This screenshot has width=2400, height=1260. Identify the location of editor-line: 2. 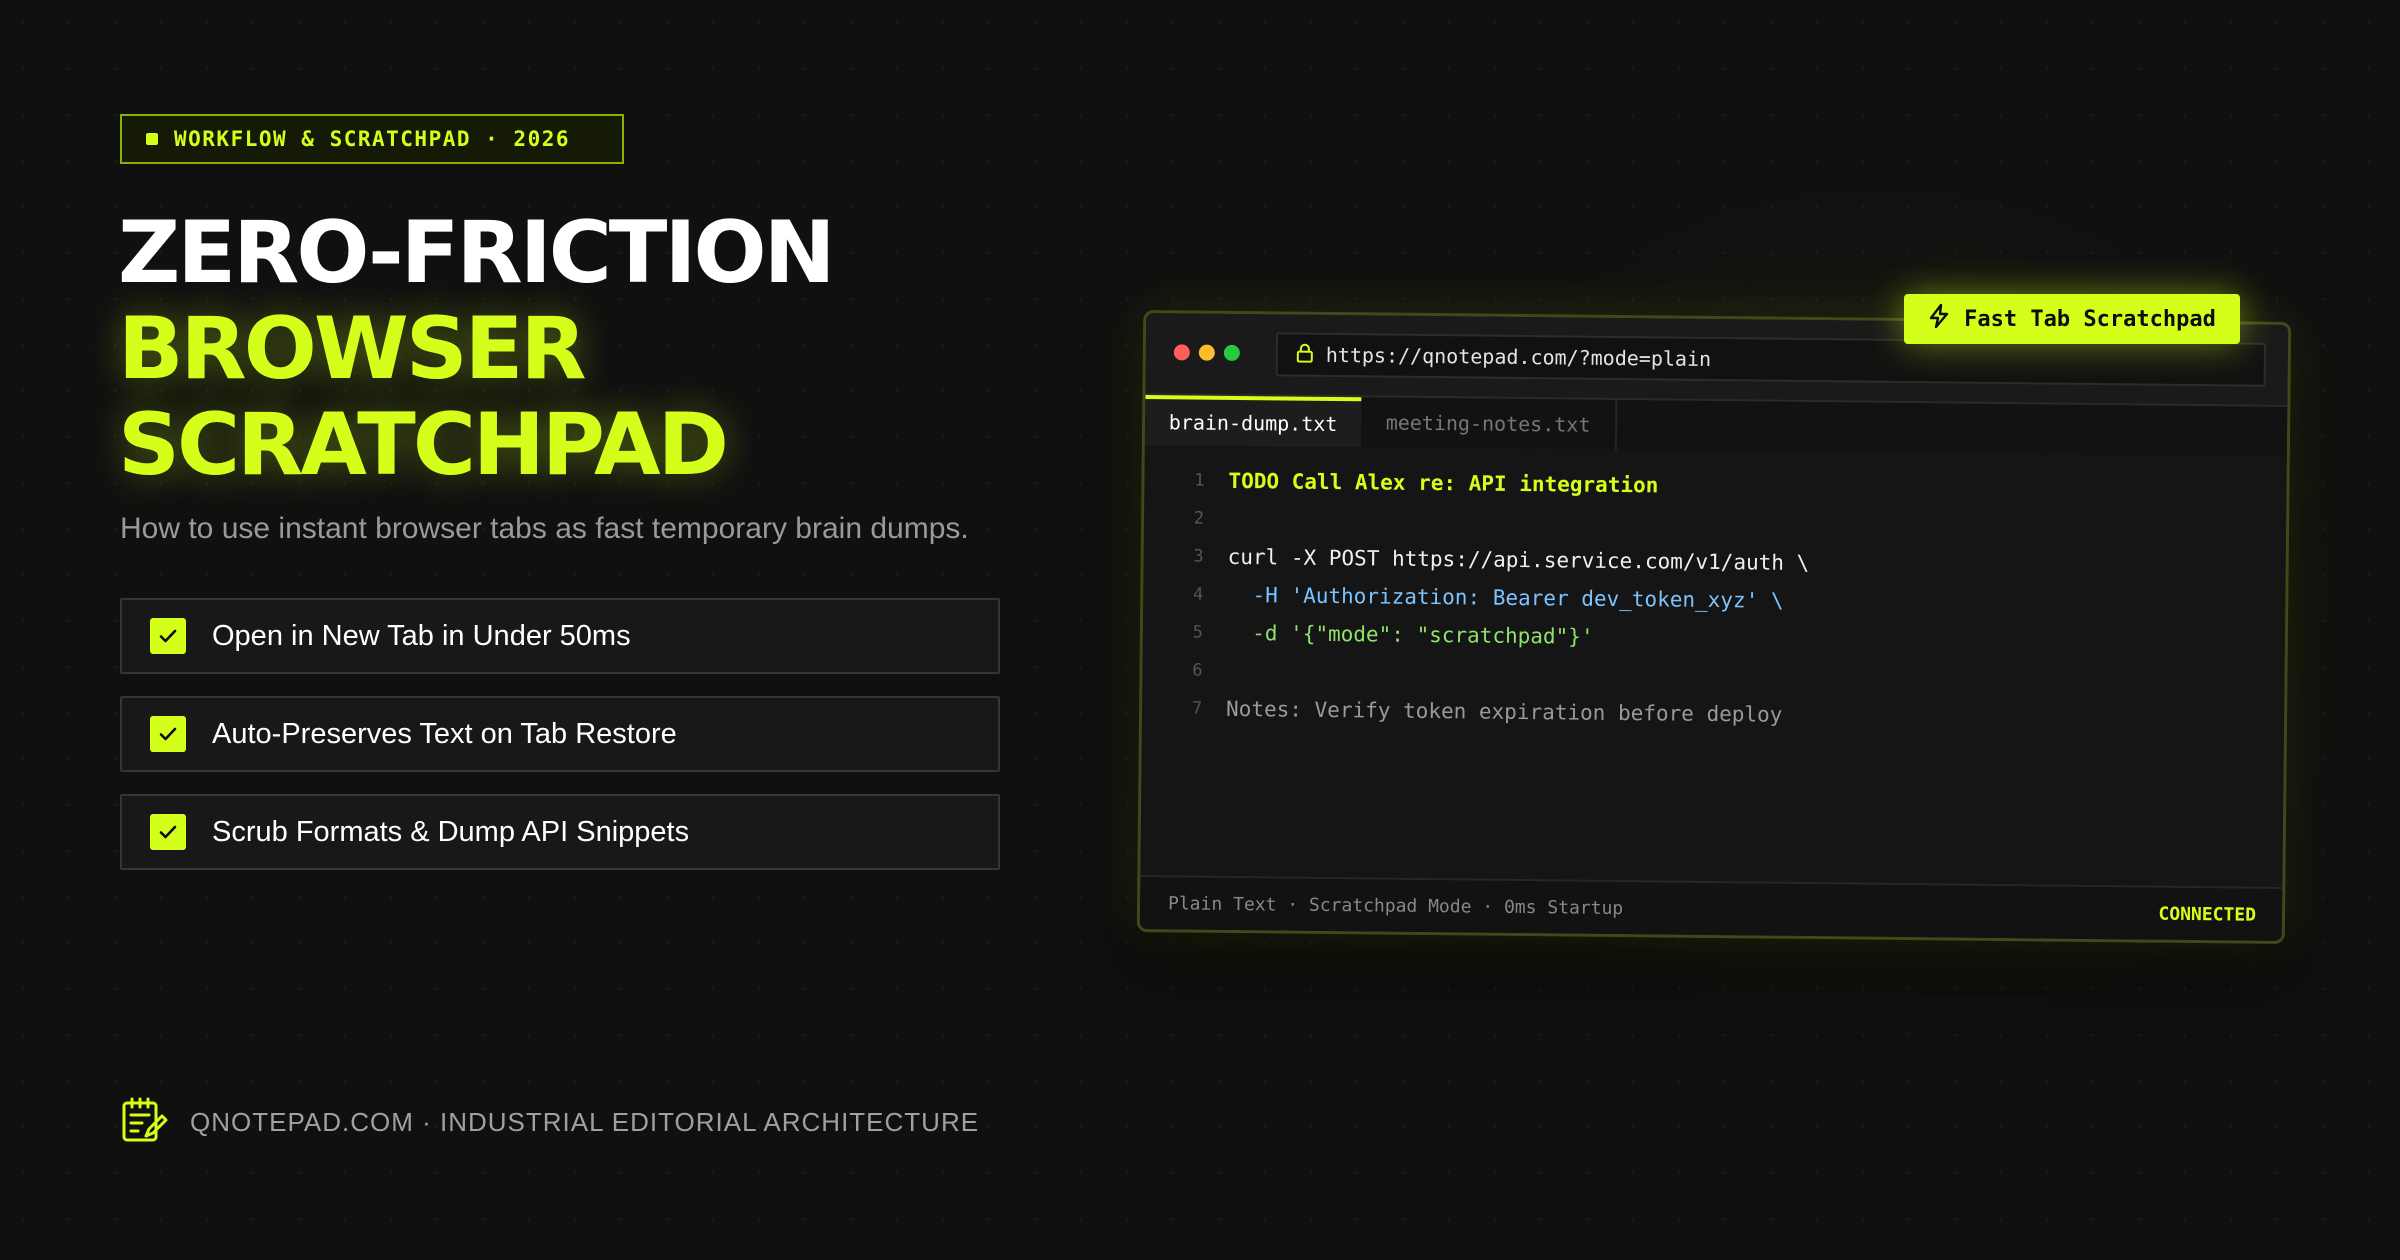
(1186, 518).